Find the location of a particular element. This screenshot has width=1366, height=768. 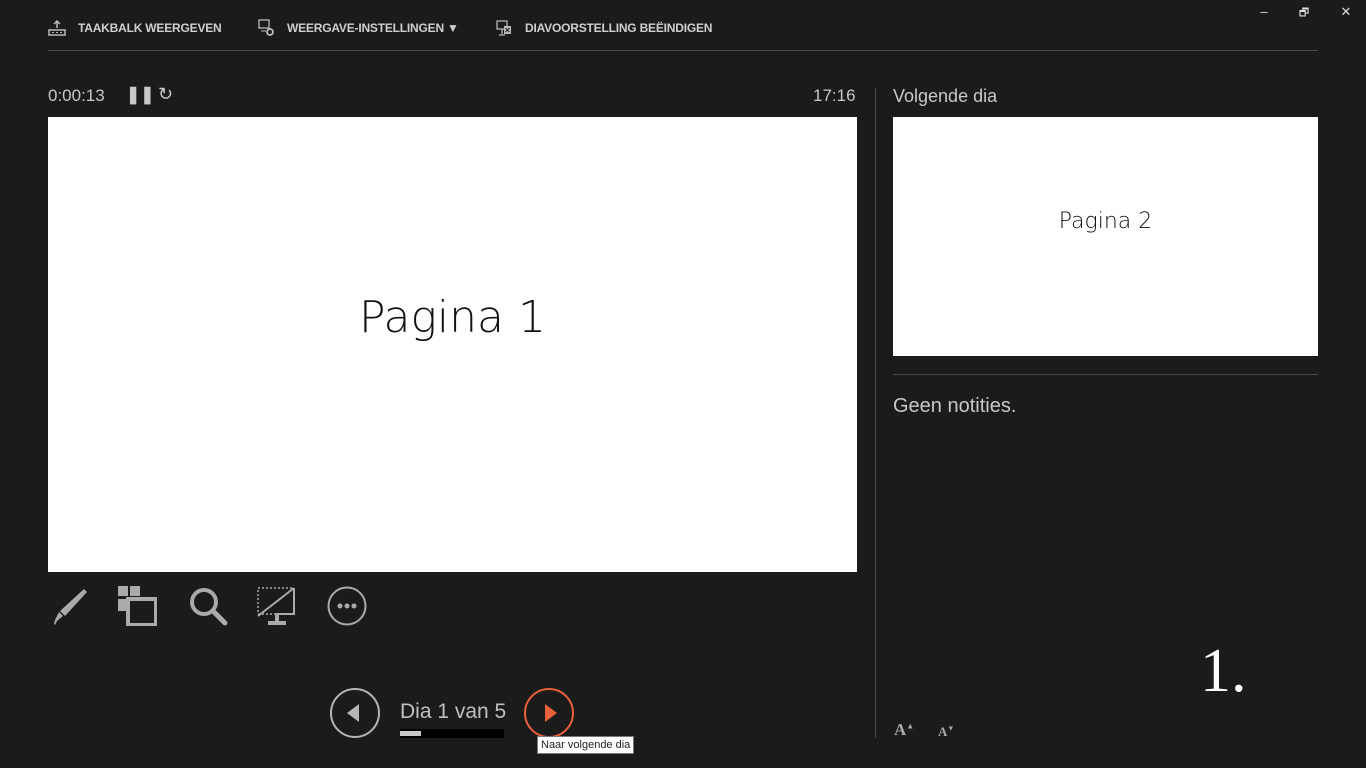

clock: 17:16 is located at coordinates (834, 95).